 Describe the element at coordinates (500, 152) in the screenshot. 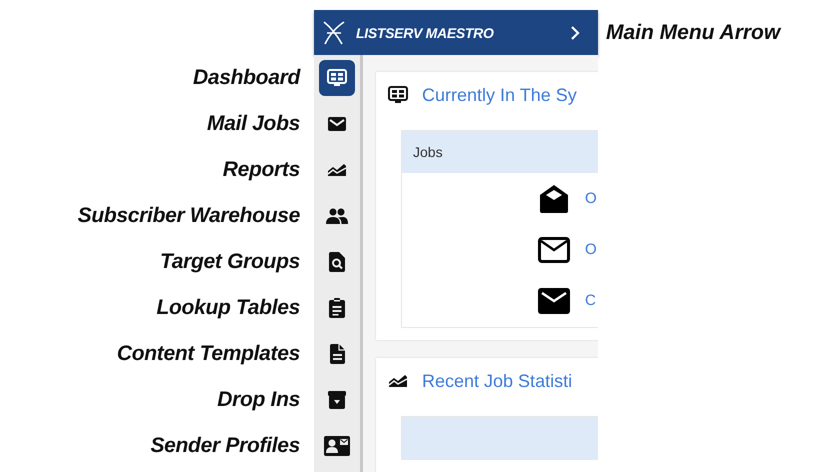

I see `table-header: Jobs` at that location.